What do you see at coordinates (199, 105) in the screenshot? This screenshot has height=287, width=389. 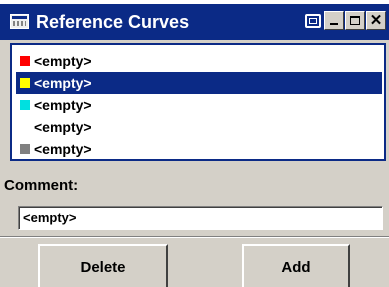 I see `list-item-curve-3: <empty>` at bounding box center [199, 105].